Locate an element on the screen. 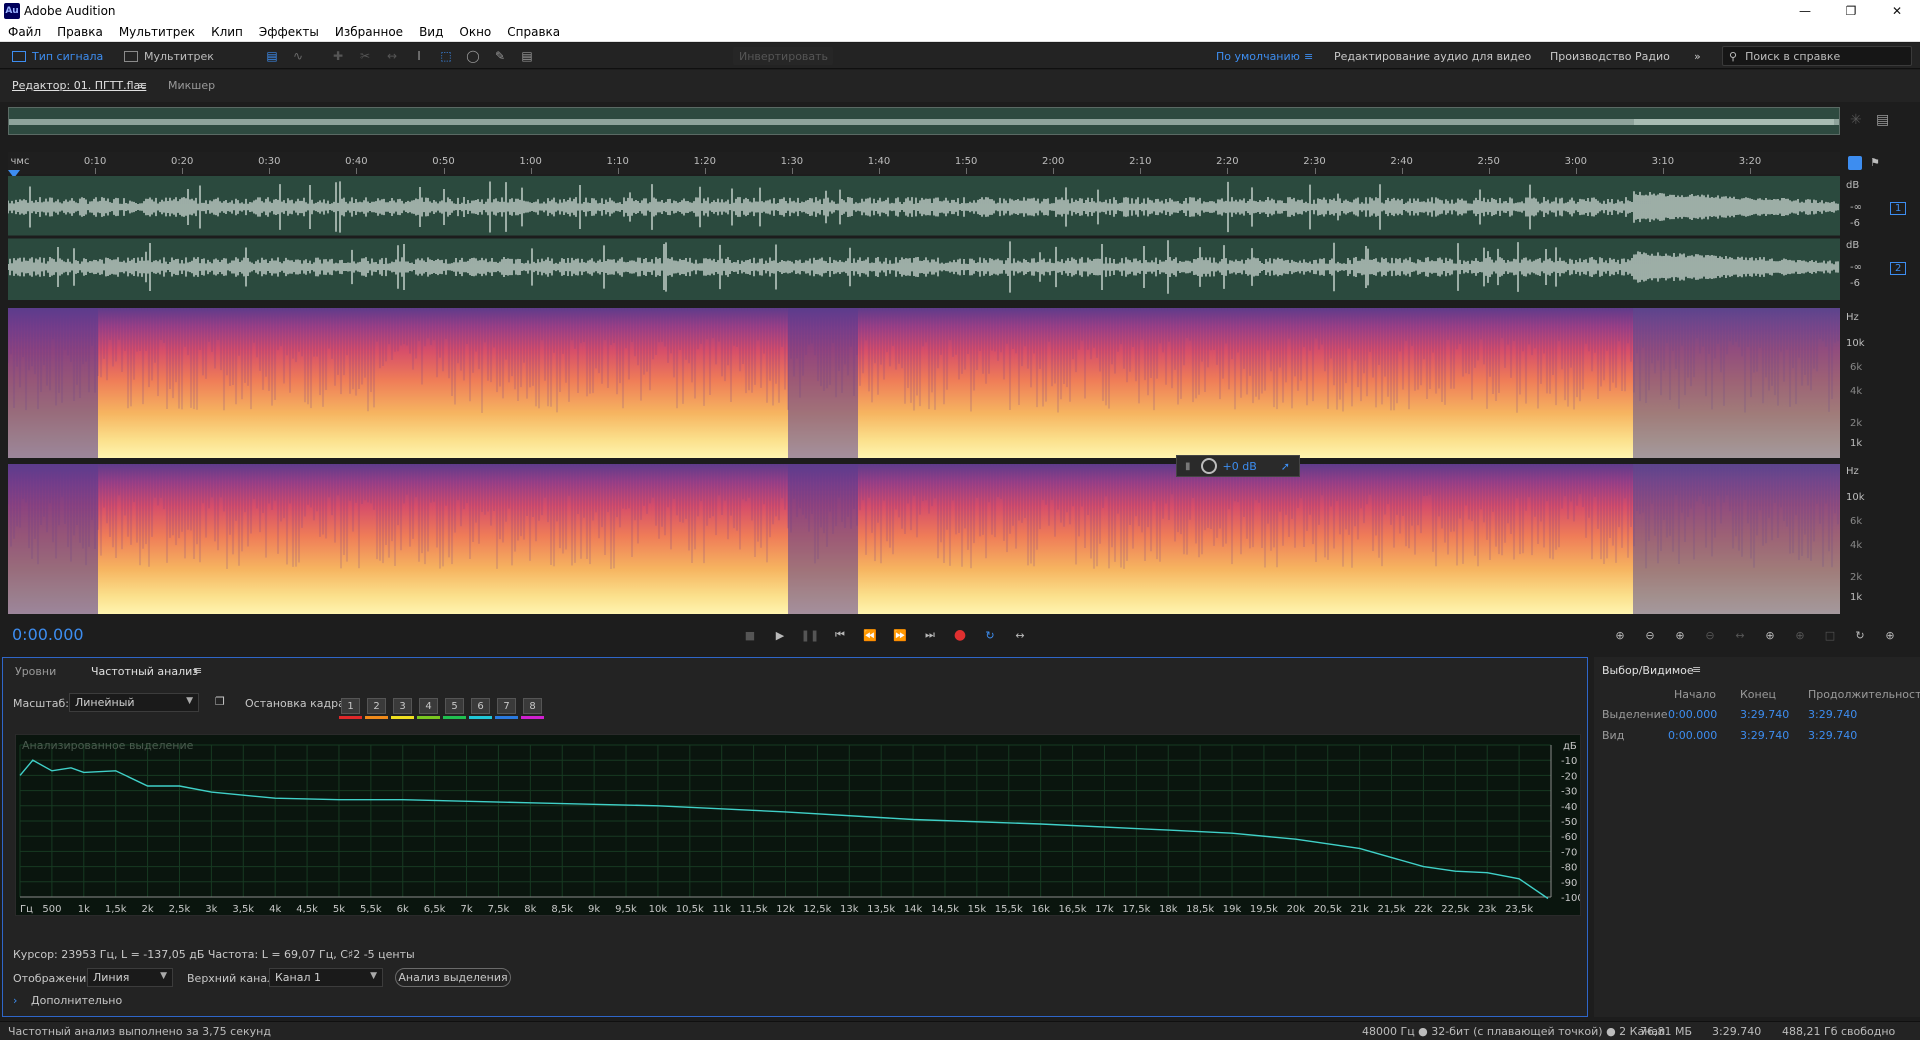  workspace-menu-icon: ≡ is located at coordinates (1308, 56).